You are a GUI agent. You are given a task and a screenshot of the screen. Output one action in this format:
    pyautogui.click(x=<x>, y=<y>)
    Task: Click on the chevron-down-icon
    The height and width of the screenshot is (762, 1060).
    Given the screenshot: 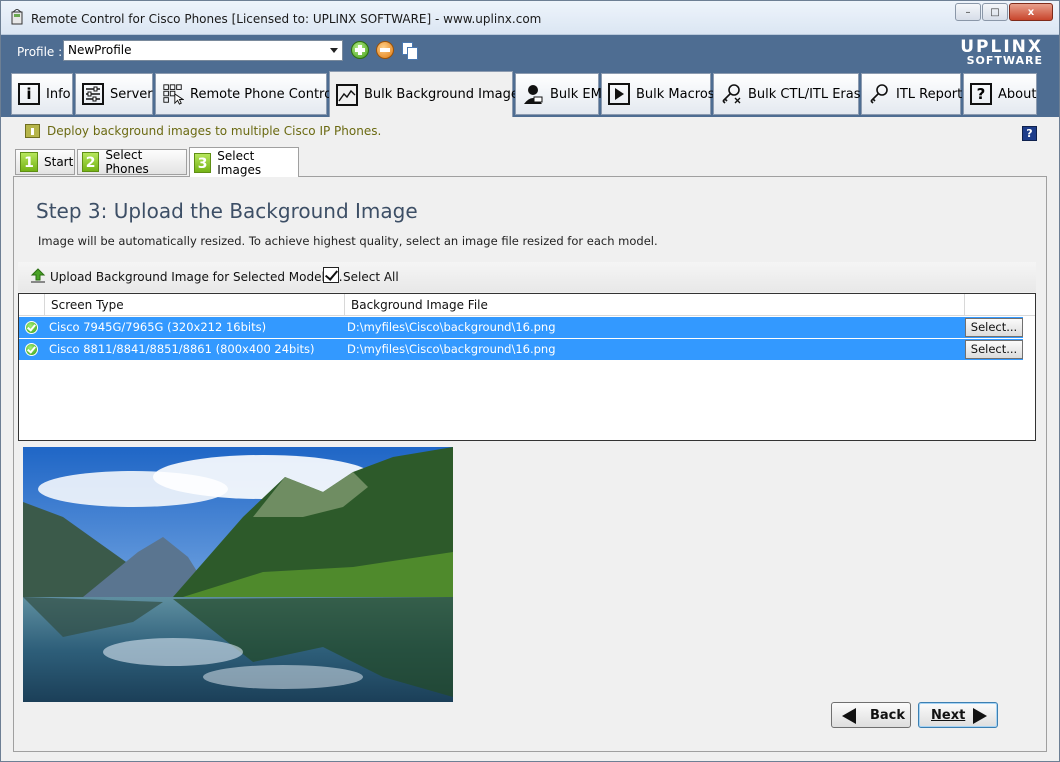 What is the action you would take?
    pyautogui.click(x=334, y=50)
    